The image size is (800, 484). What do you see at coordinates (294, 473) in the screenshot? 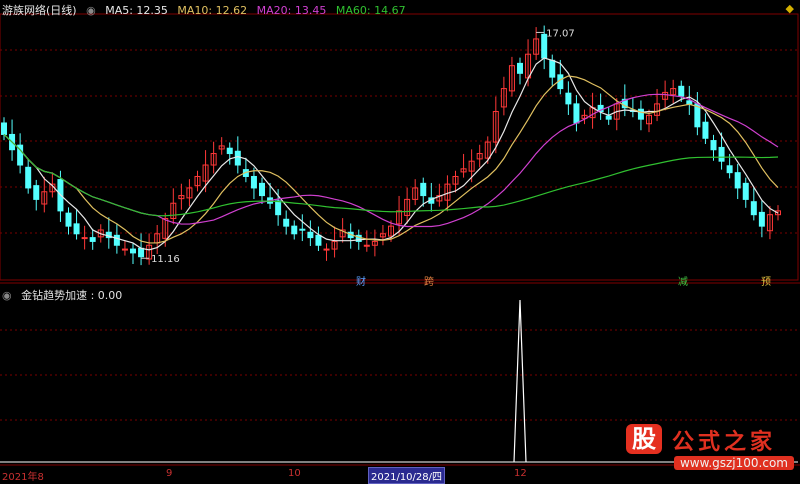
I see `x-tick-label: 10` at bounding box center [294, 473].